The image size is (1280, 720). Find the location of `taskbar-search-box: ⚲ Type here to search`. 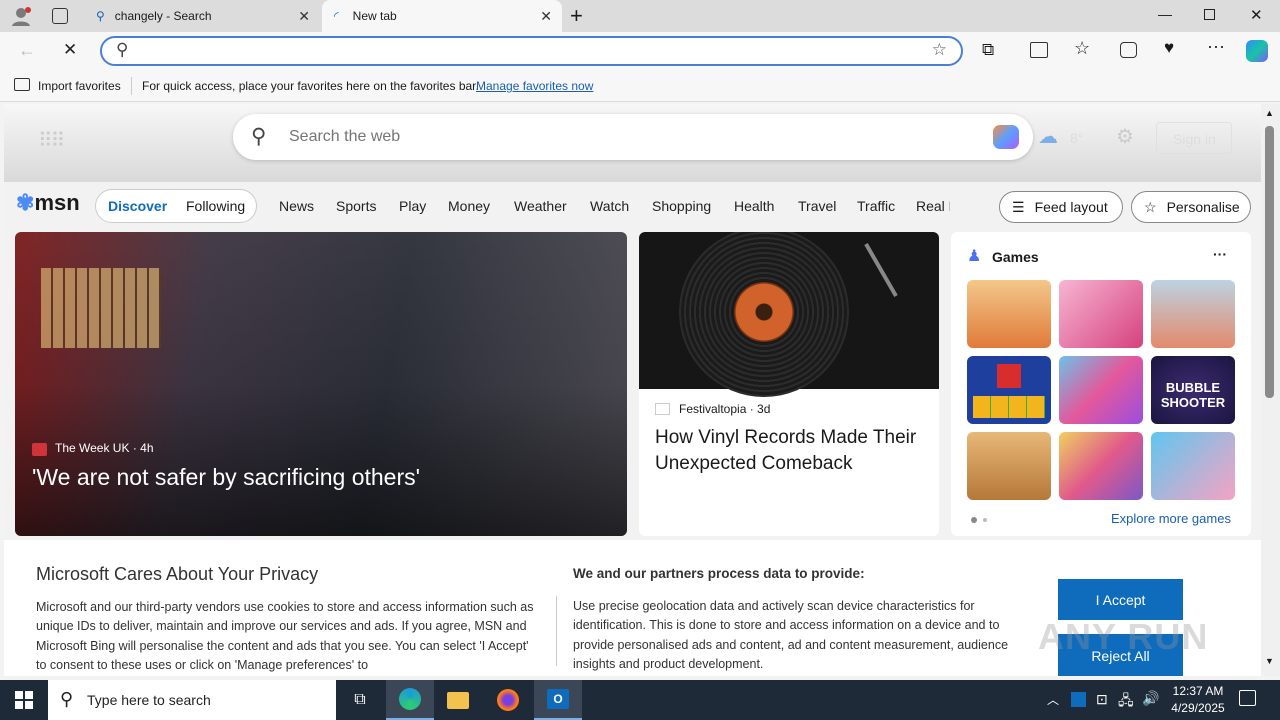

taskbar-search-box: ⚲ Type here to search is located at coordinates (192, 700).